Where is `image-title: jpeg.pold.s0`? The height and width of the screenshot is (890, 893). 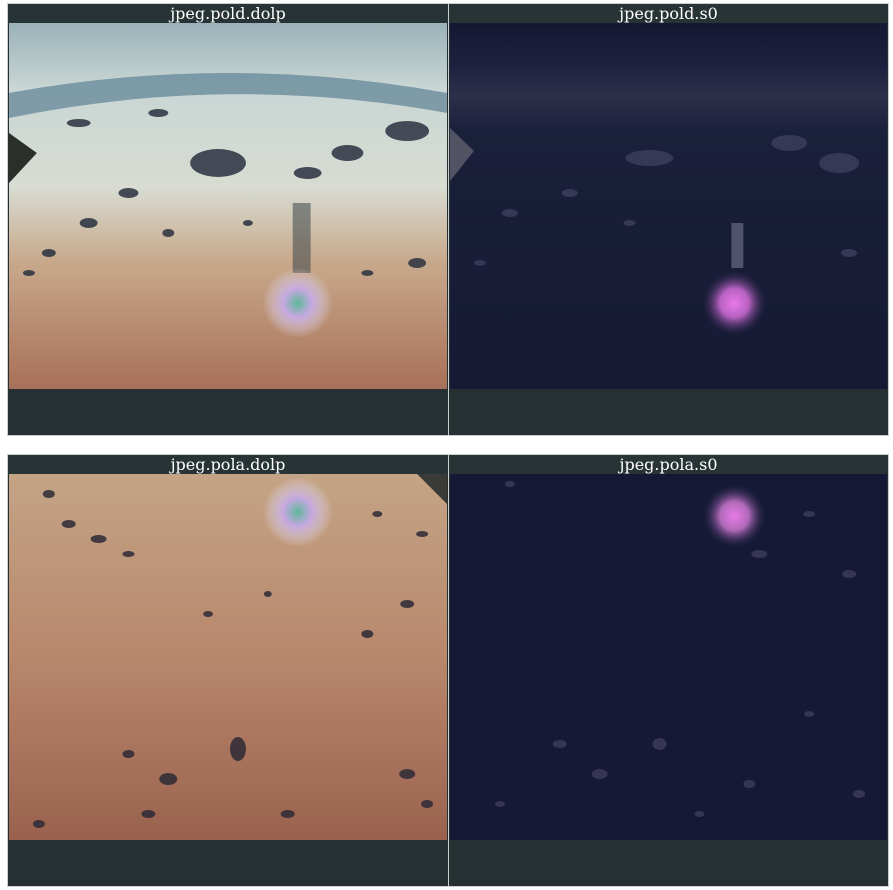
image-title: jpeg.pold.s0 is located at coordinates (668, 13).